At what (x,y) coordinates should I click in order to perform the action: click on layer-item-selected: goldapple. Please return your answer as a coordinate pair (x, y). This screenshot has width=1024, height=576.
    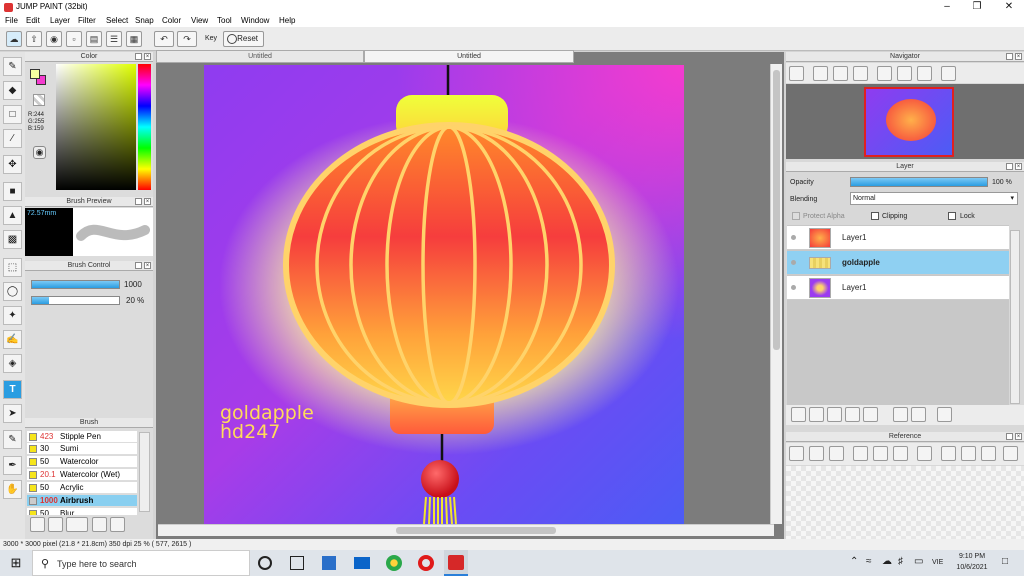
    Looking at the image, I should click on (898, 263).